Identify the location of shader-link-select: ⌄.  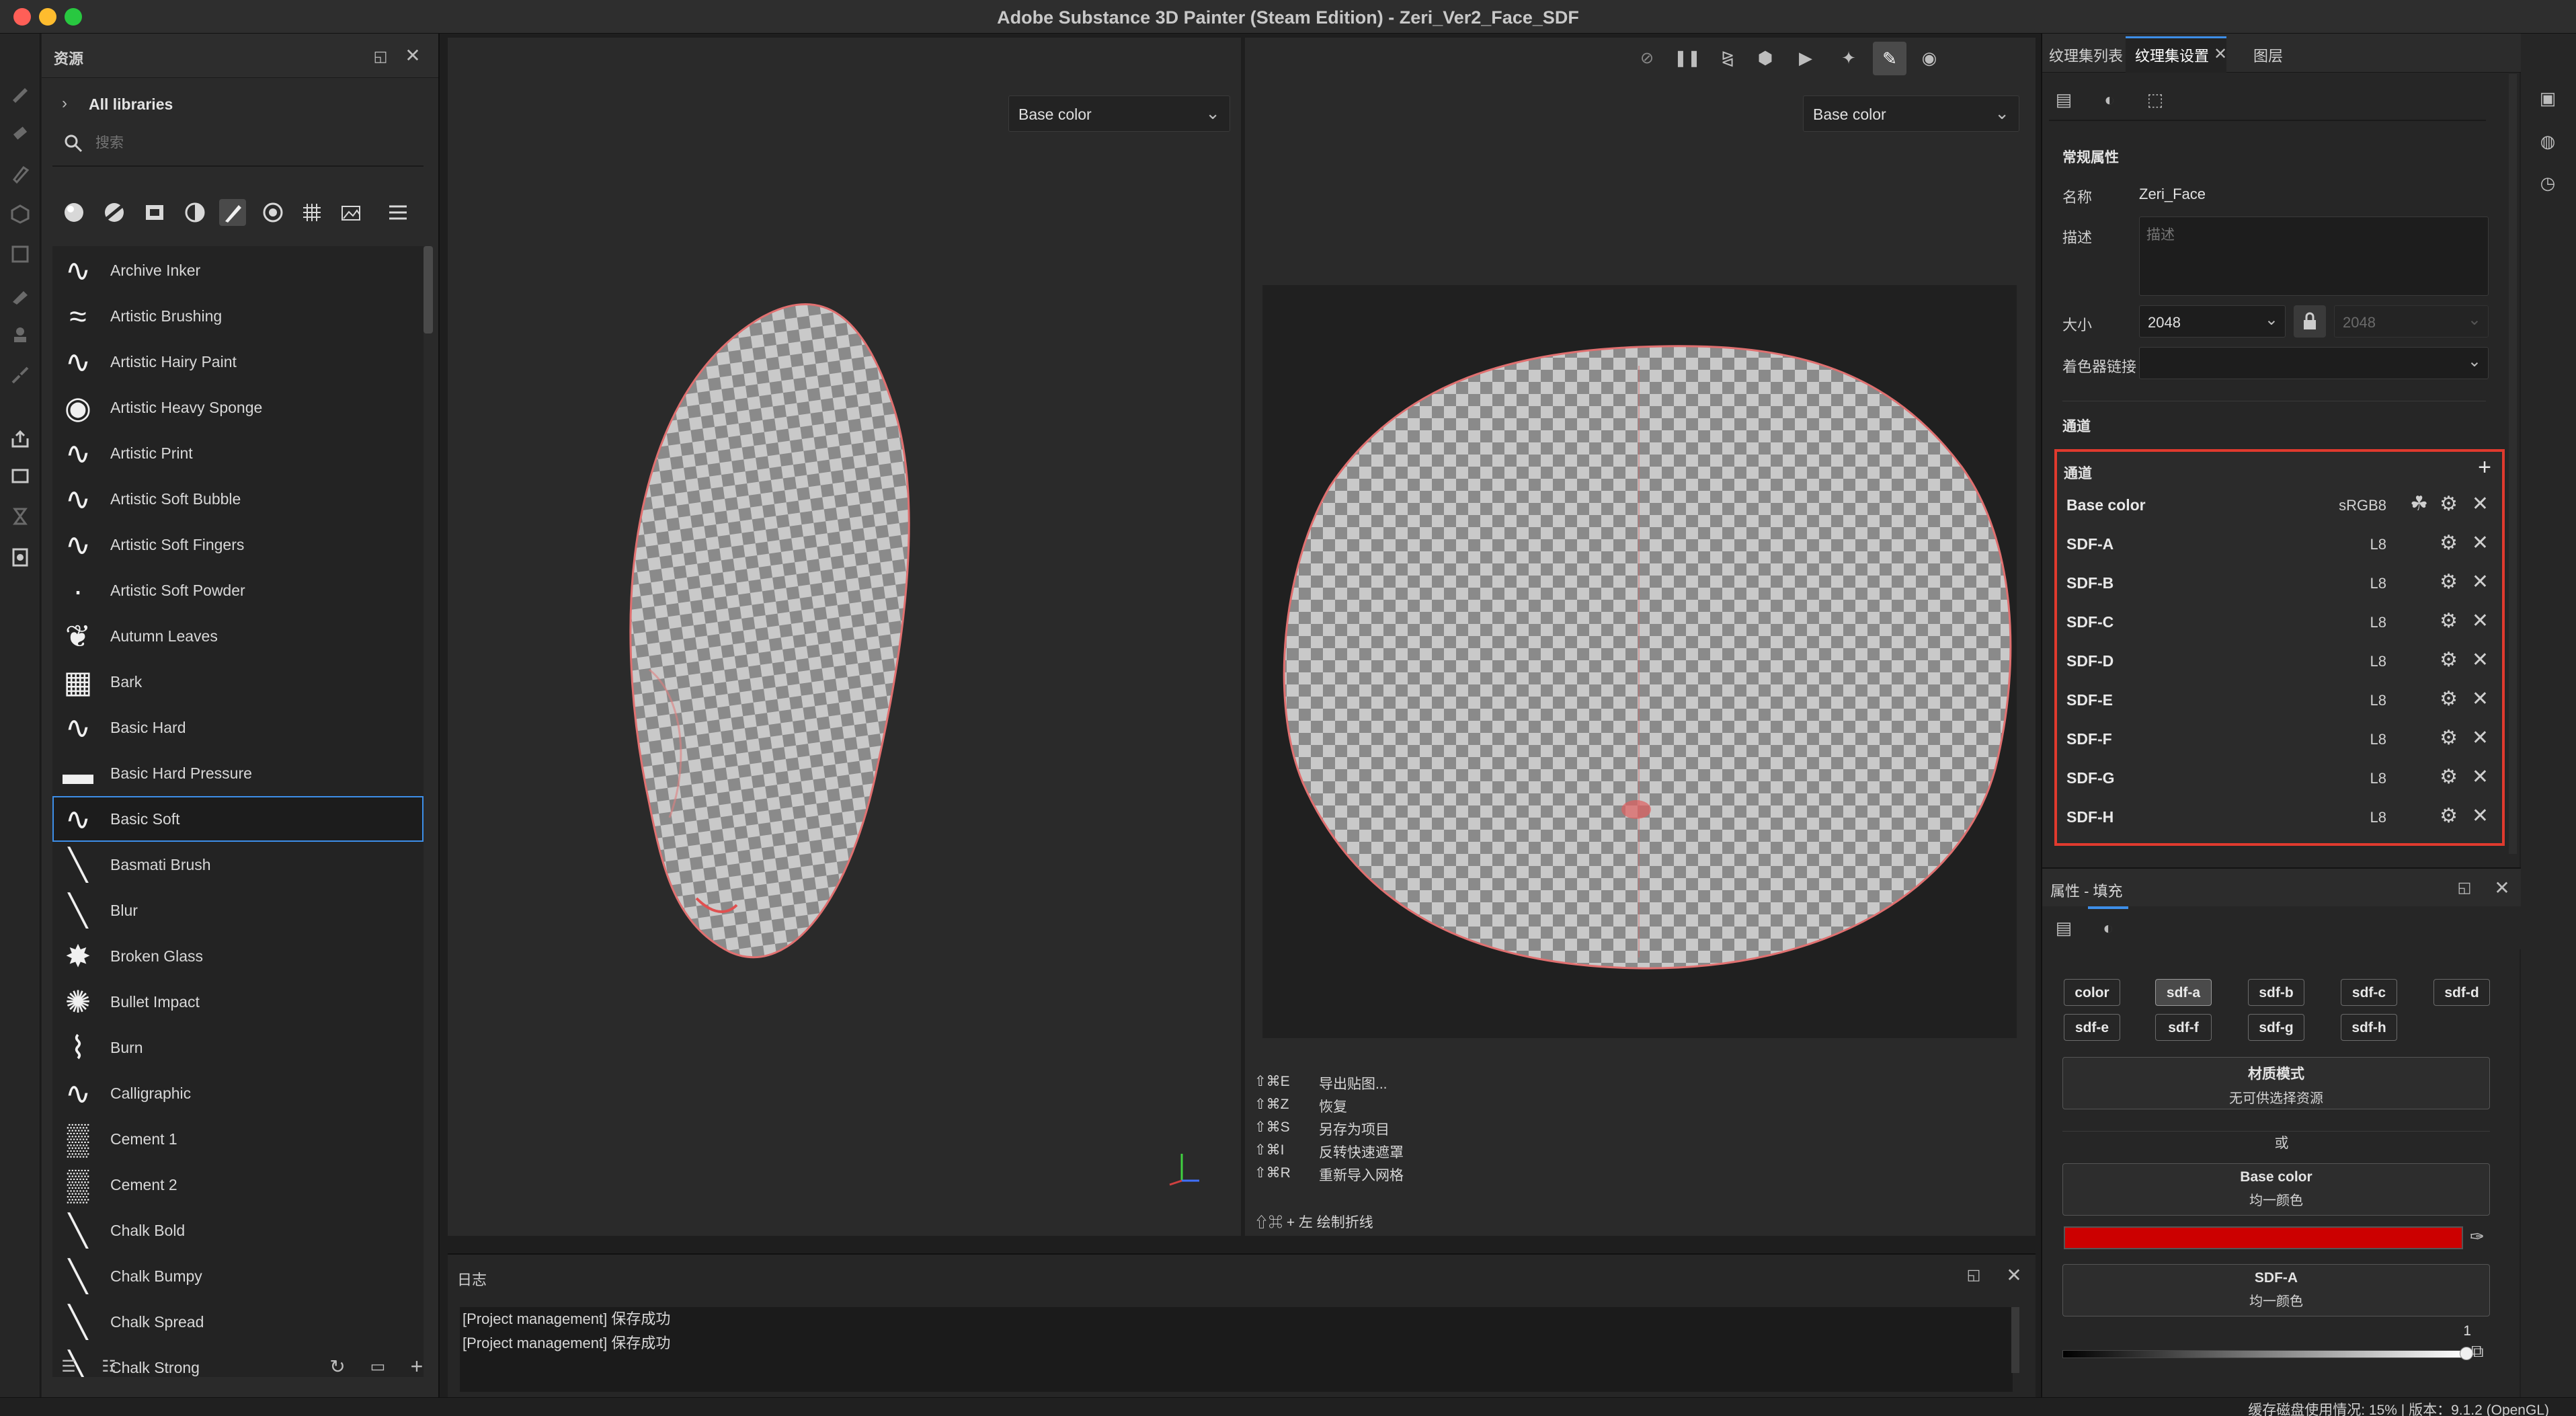
(2314, 363).